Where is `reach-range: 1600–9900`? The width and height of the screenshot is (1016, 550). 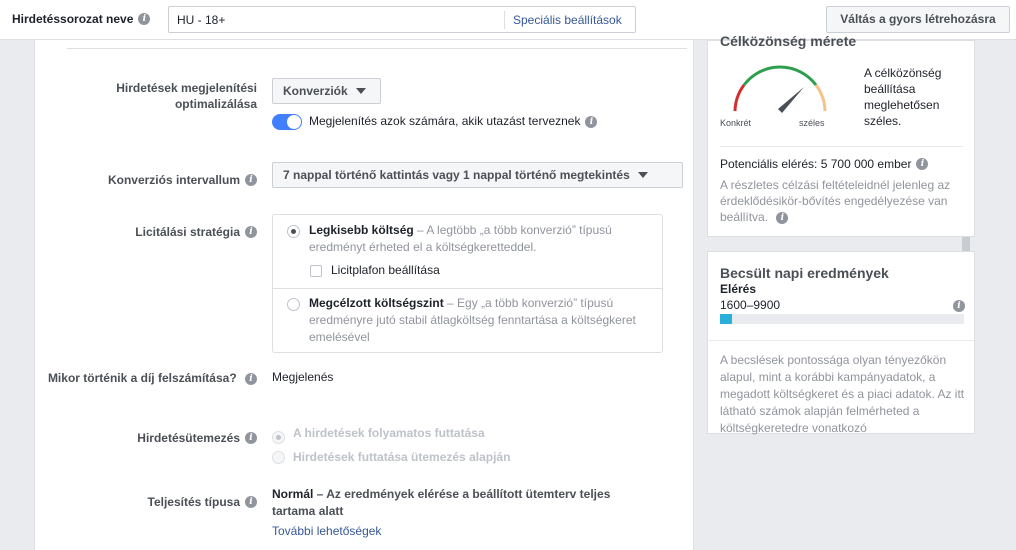
reach-range: 1600–9900 is located at coordinates (750, 305).